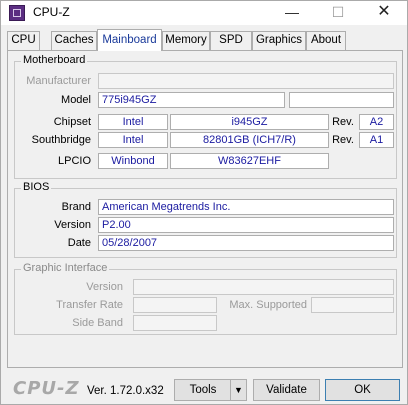  Describe the element at coordinates (54, 60) in the screenshot. I see `motherboard-group-title: Motherboard` at that location.